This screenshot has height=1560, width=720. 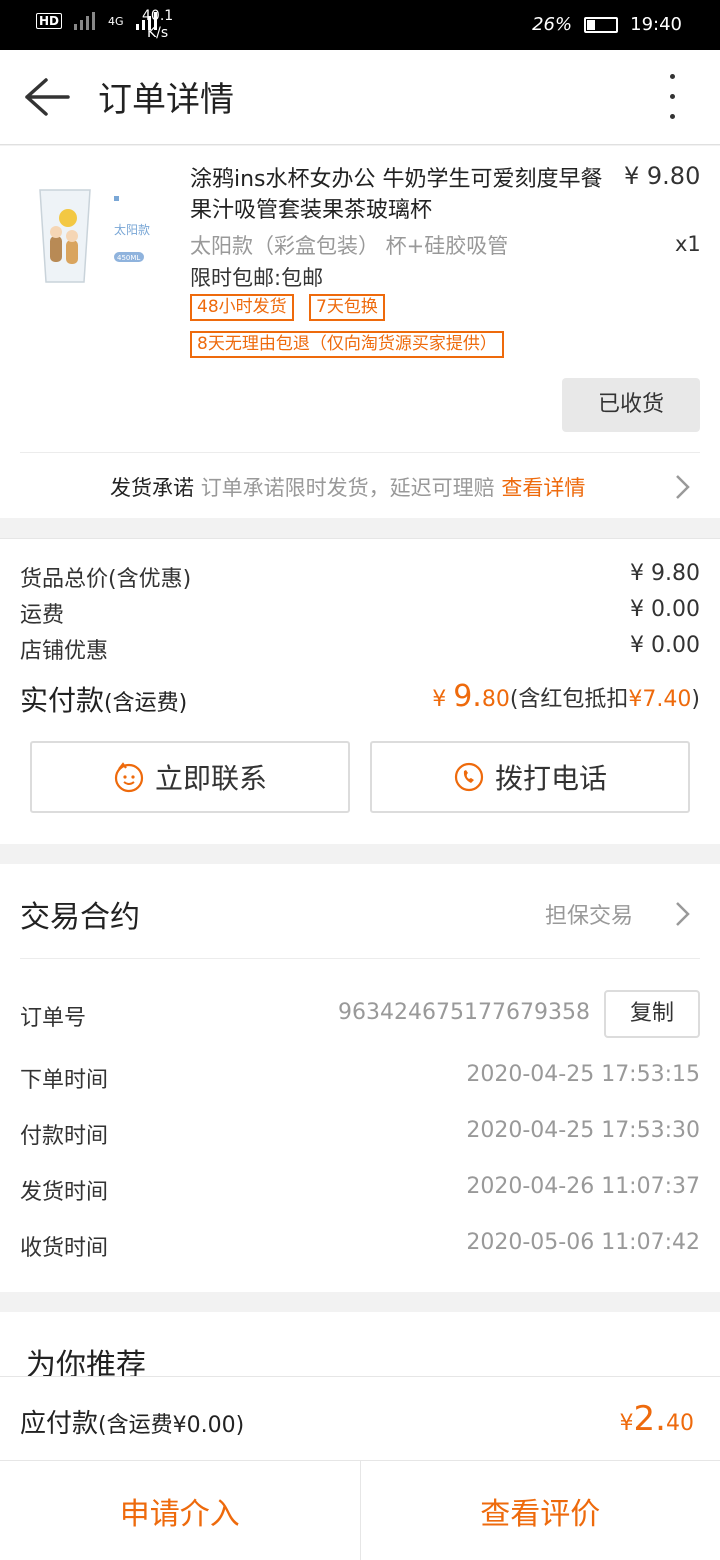 I want to click on info-row-value: 2020-05-06 11:07:42, so click(x=583, y=1242).